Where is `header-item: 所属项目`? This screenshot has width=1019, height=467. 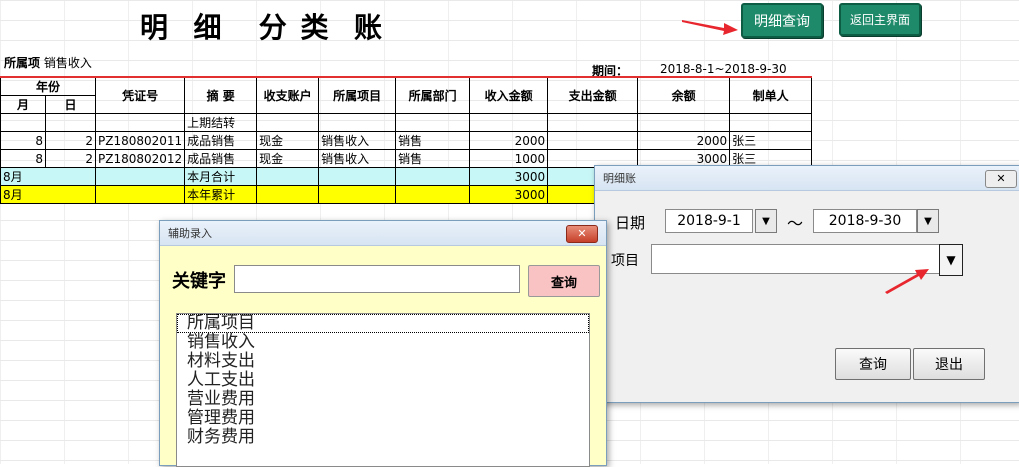
header-item: 所属项目 is located at coordinates (357, 95).